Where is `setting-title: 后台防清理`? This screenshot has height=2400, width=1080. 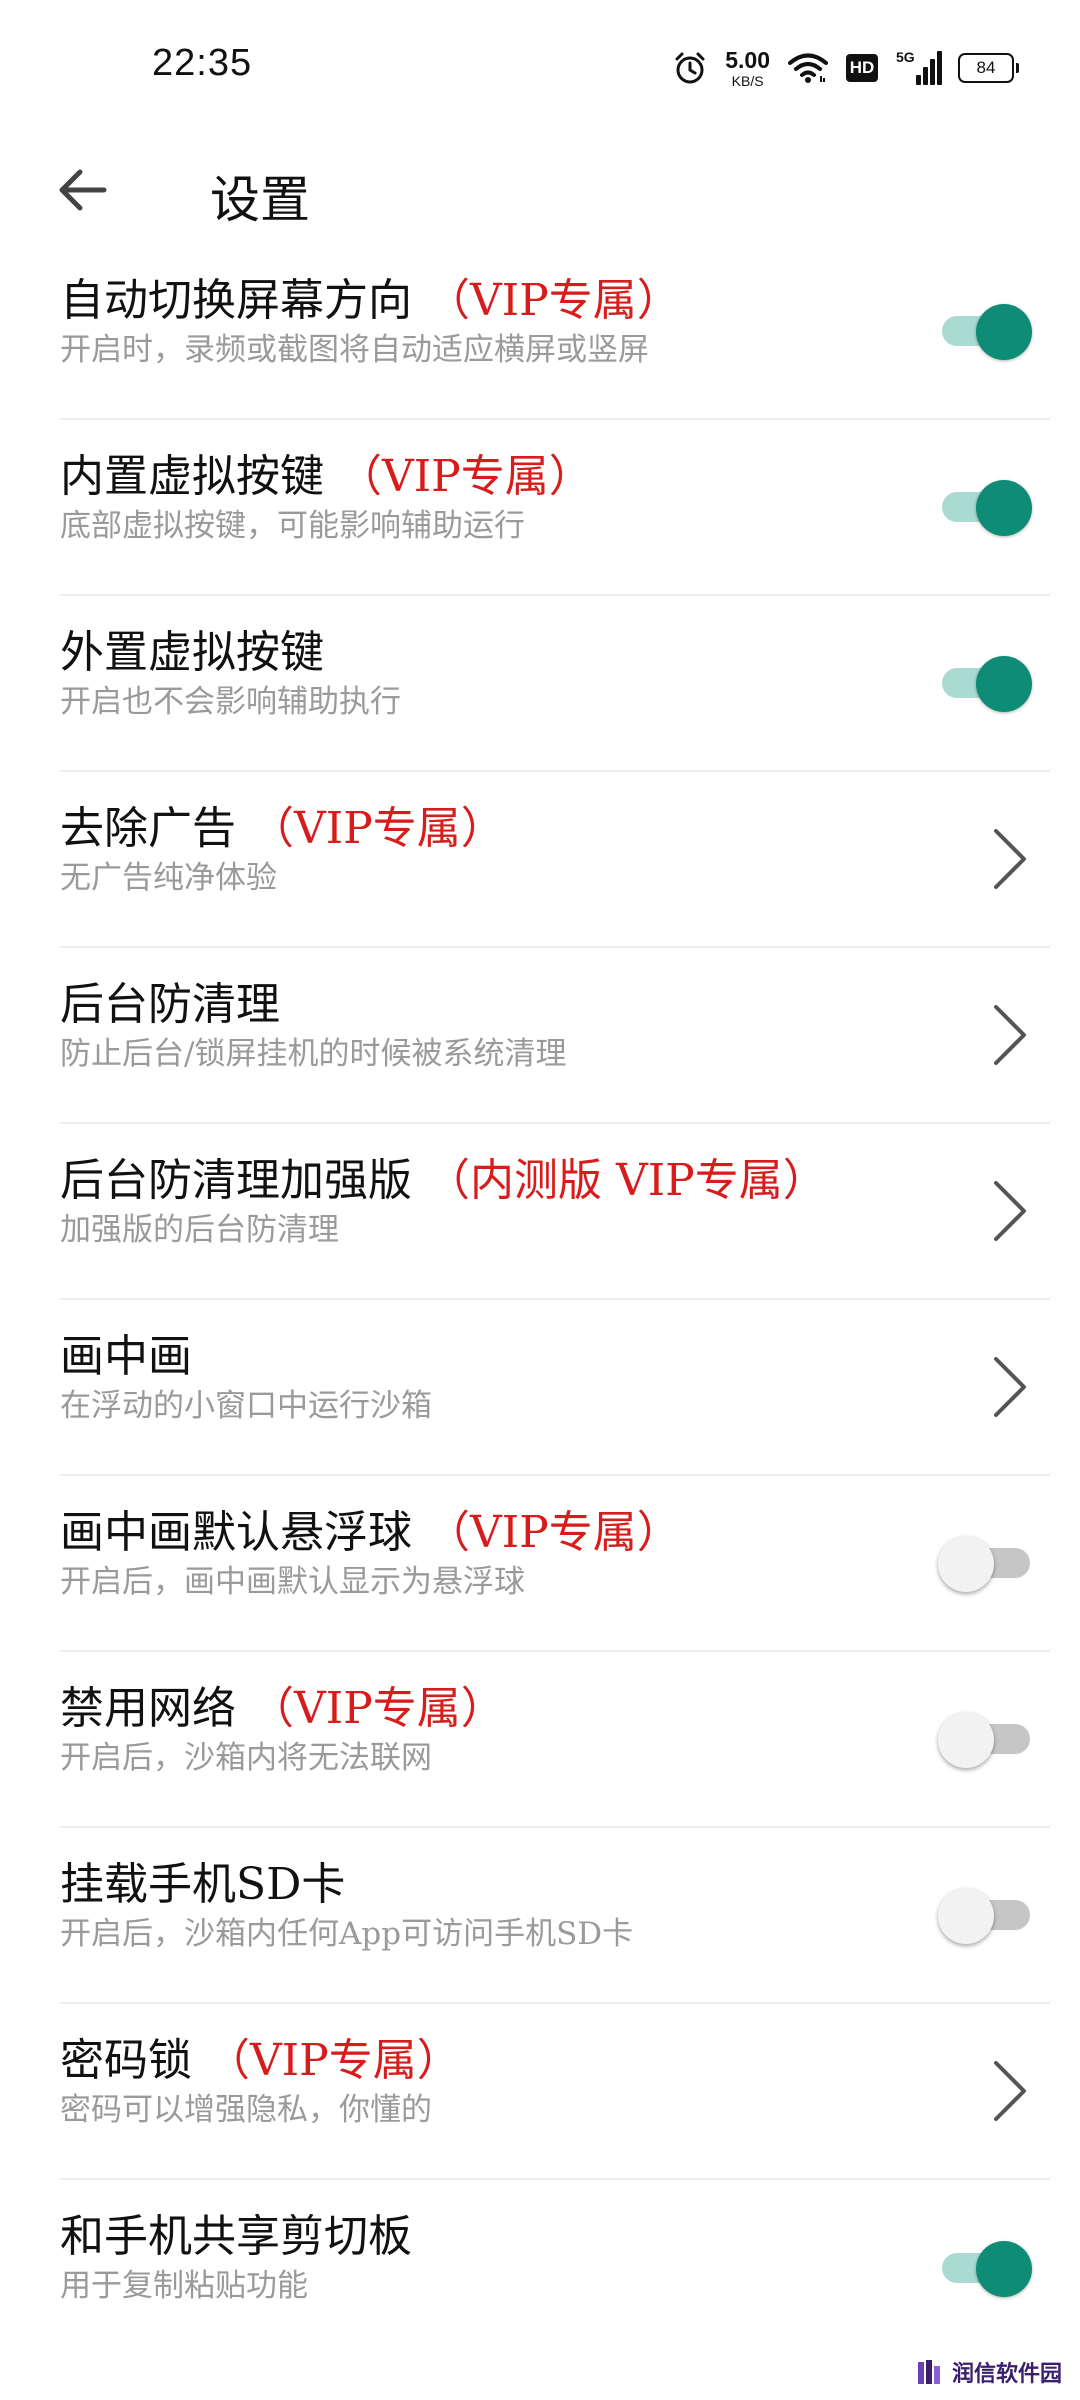 setting-title: 后台防清理 is located at coordinates (170, 1000).